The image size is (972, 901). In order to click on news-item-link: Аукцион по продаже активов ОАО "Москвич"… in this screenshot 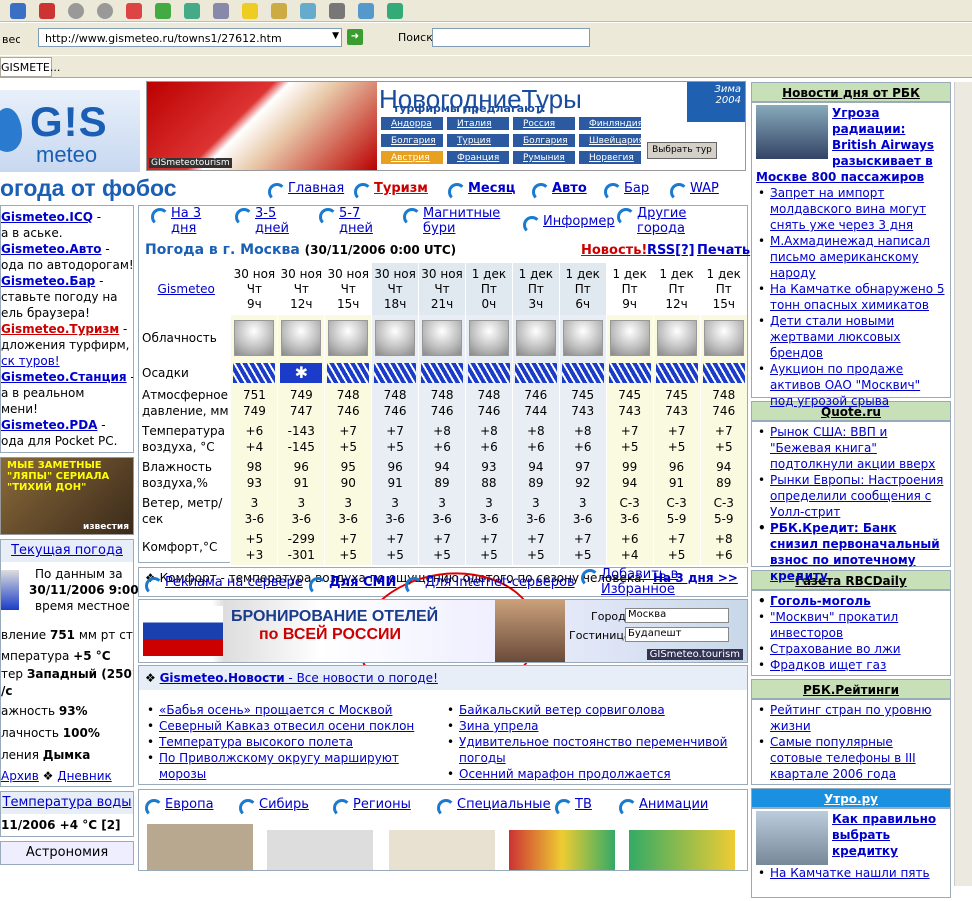, I will do `click(851, 385)`.